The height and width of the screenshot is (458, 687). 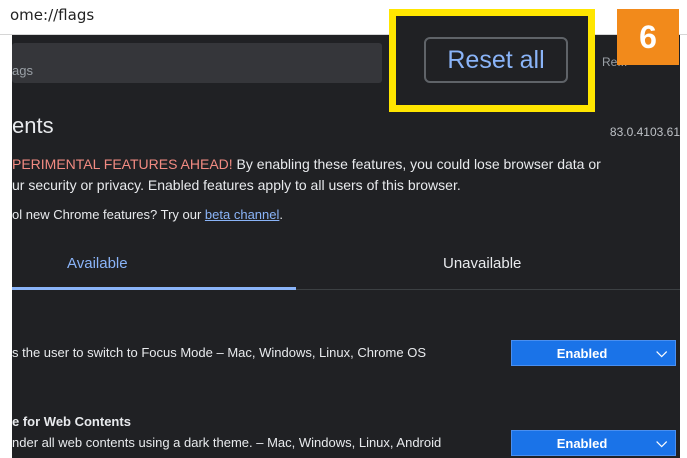 I want to click on feature-select-focus-mode: Enabled ⌵, so click(x=593, y=353).